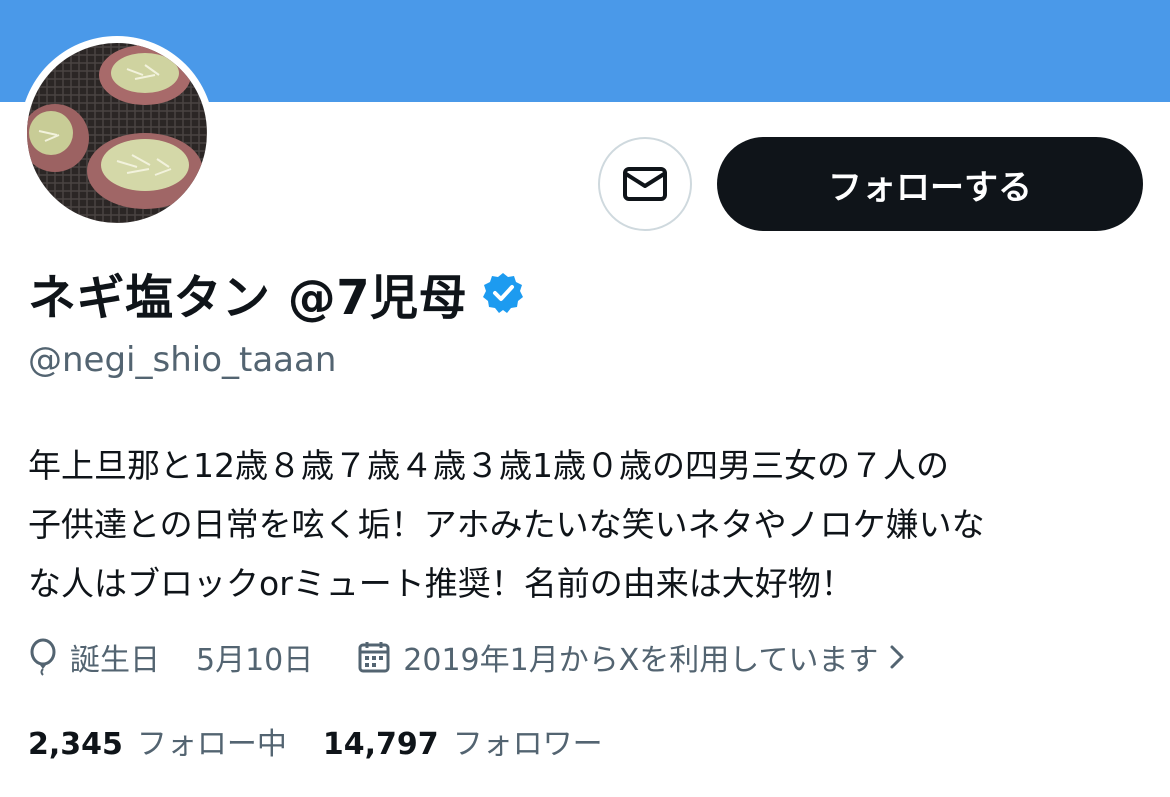  Describe the element at coordinates (43, 657) in the screenshot. I see `balloon-icon` at that location.